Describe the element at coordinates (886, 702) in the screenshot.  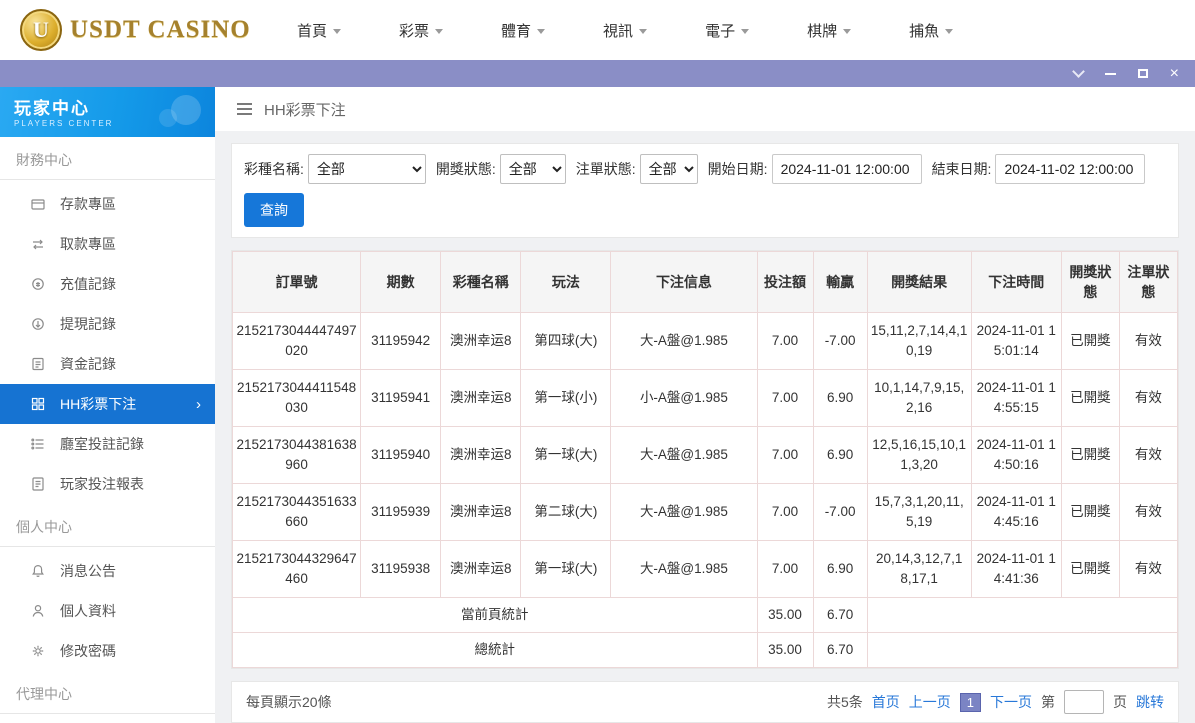
I see `first-page-link: 首页` at that location.